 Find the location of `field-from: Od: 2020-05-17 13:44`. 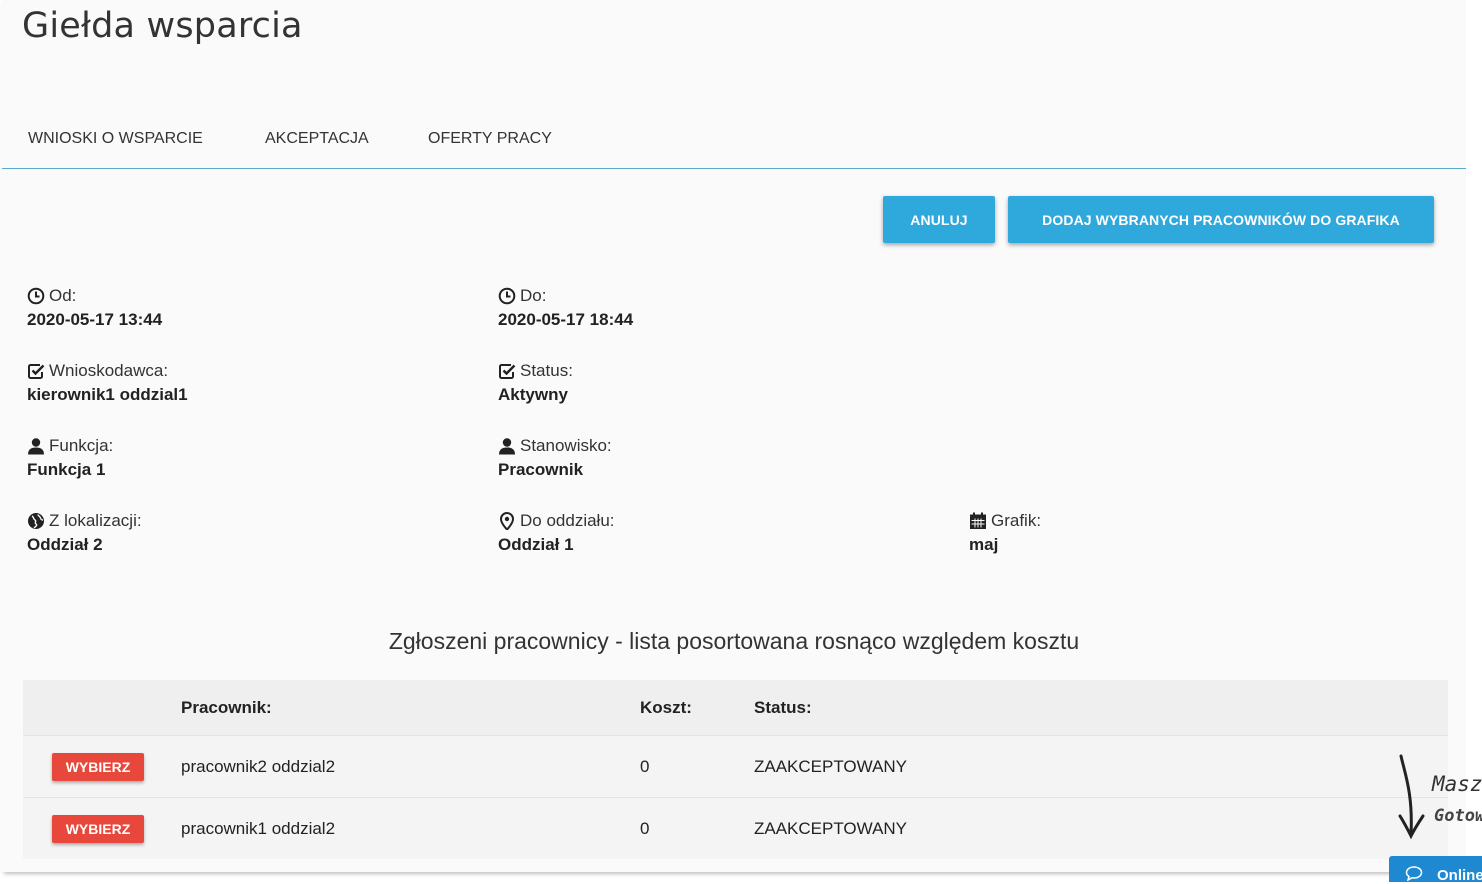

field-from: Od: 2020-05-17 13:44 is located at coordinates (94, 307).